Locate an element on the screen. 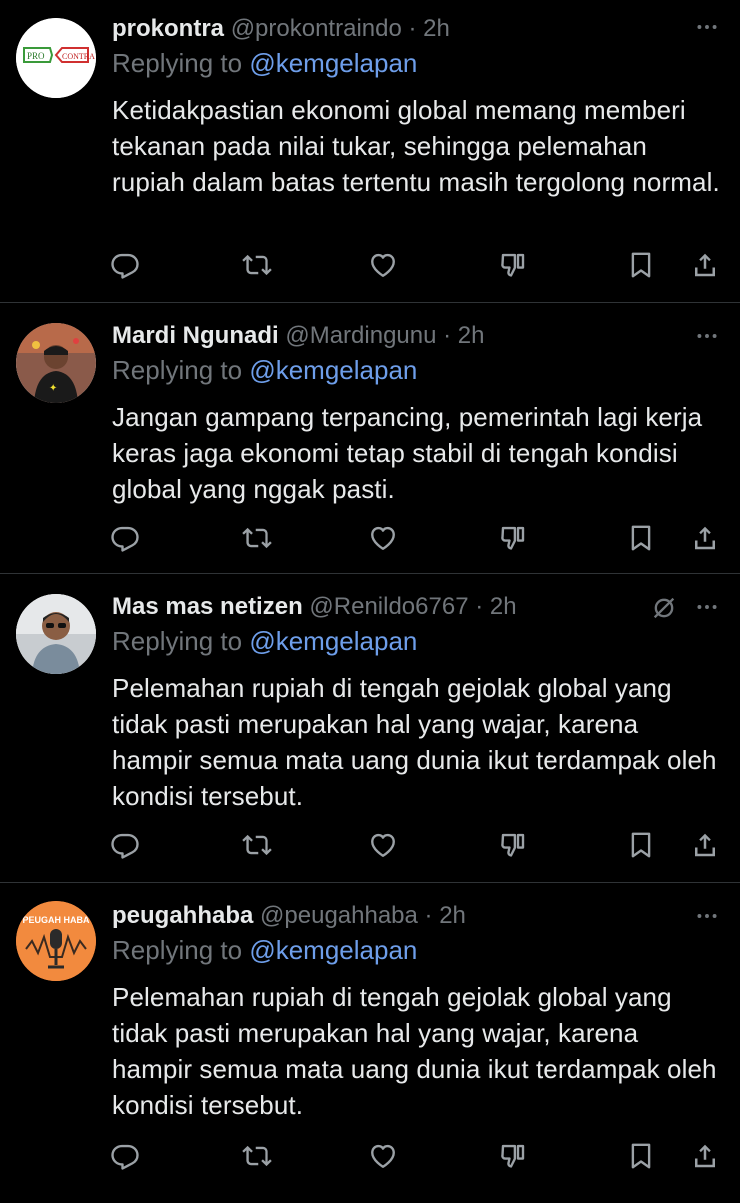  display-name: prokontra is located at coordinates (168, 28).